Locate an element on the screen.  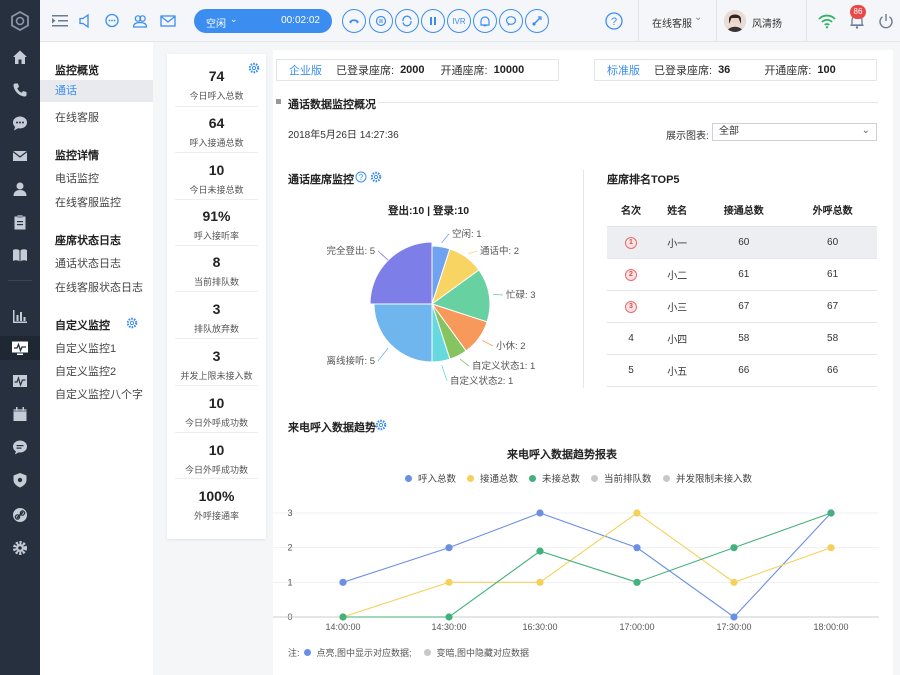
im-button is located at coordinates (511, 21).